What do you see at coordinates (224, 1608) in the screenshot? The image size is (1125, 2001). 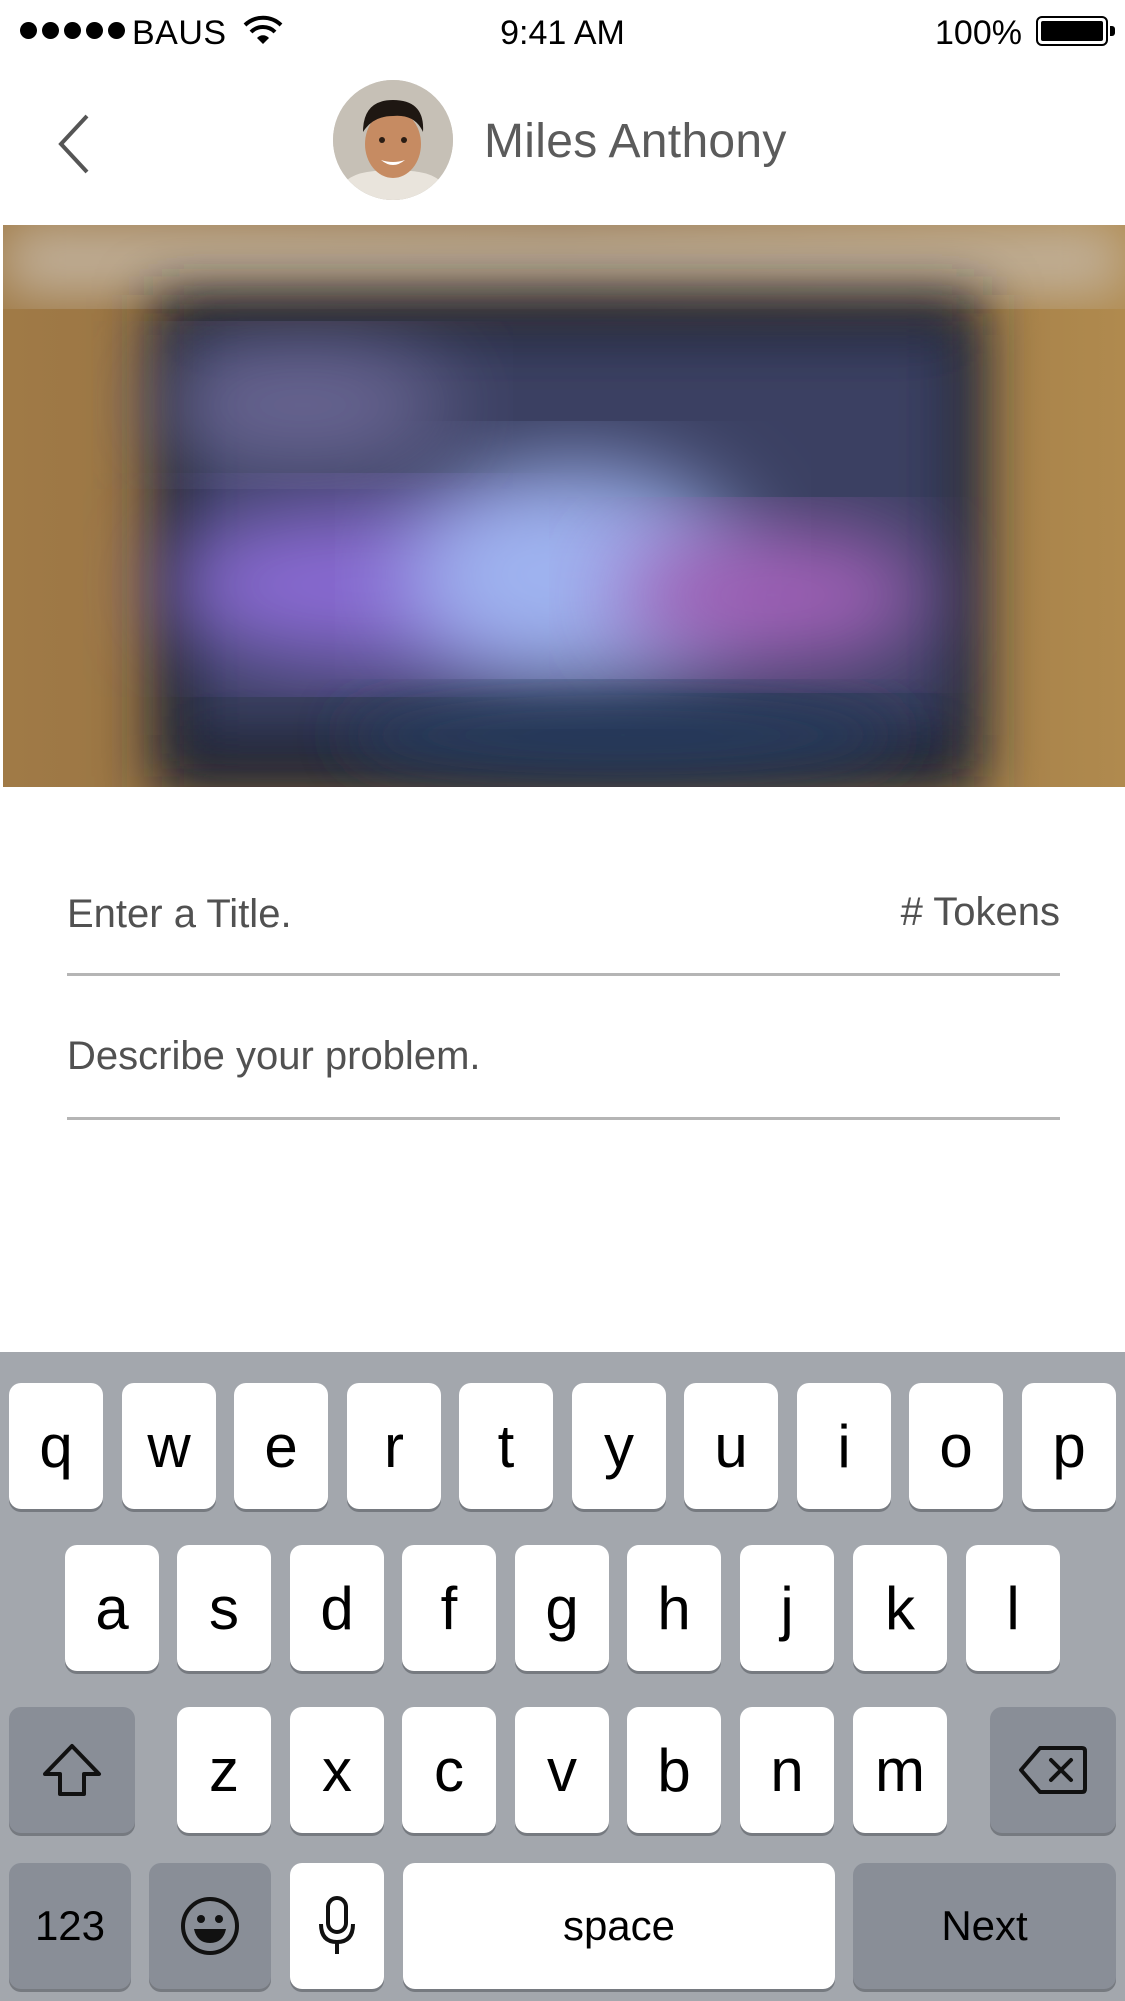 I see `key-s: s` at bounding box center [224, 1608].